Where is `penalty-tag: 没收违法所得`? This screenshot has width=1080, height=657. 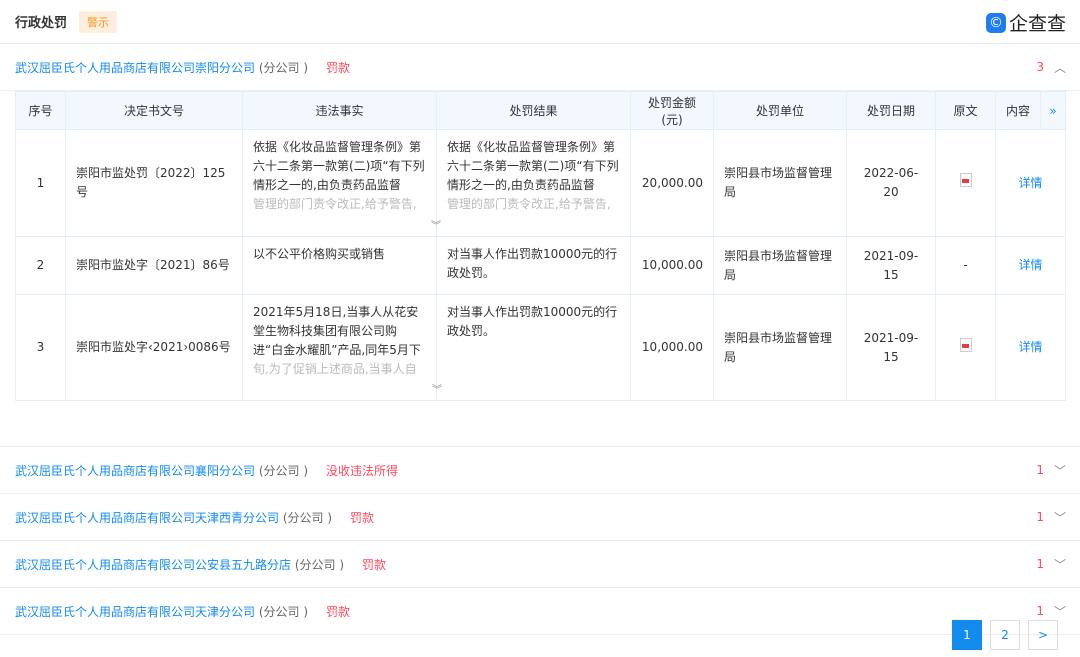
penalty-tag: 没收违法所得 is located at coordinates (362, 470).